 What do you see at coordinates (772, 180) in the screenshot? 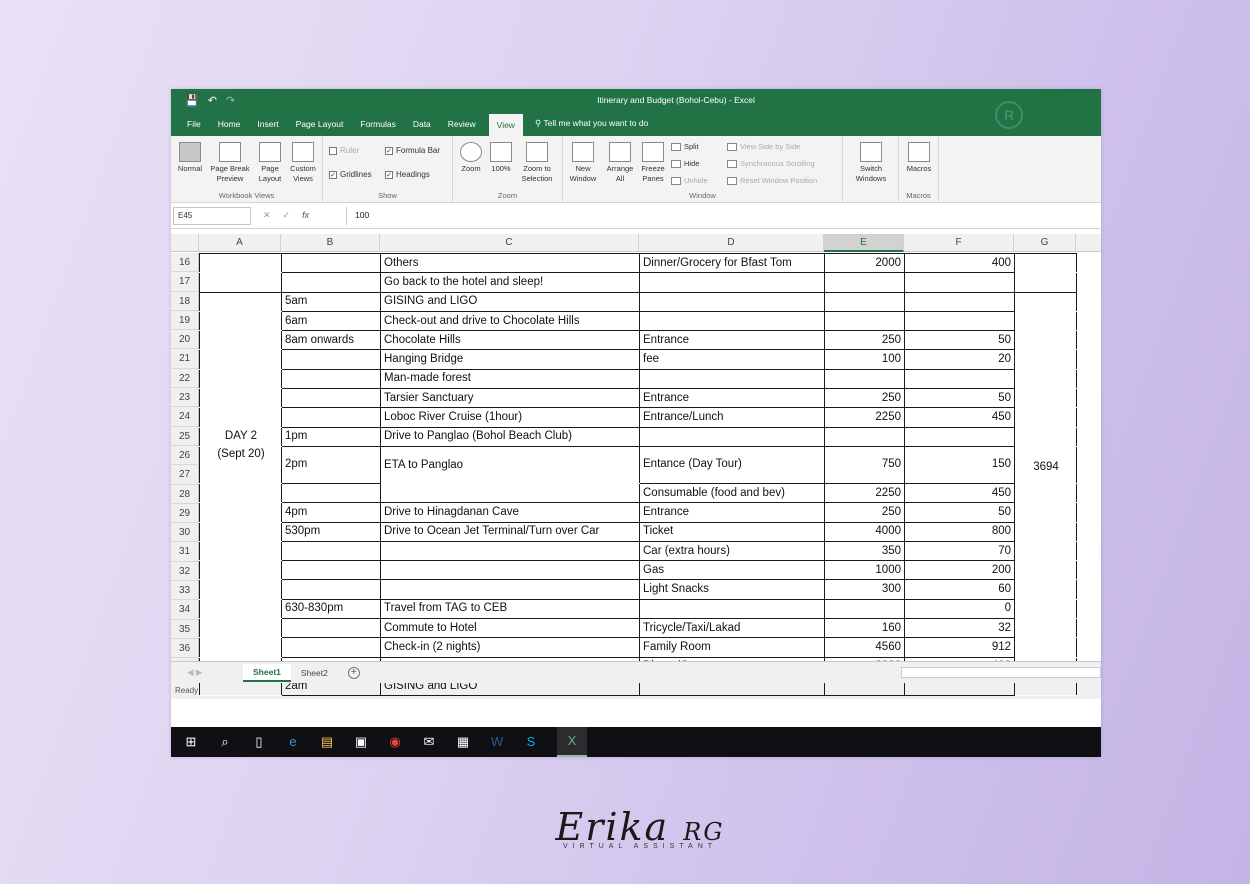
I see `reset-window-position-button: Reset Window Position` at bounding box center [772, 180].